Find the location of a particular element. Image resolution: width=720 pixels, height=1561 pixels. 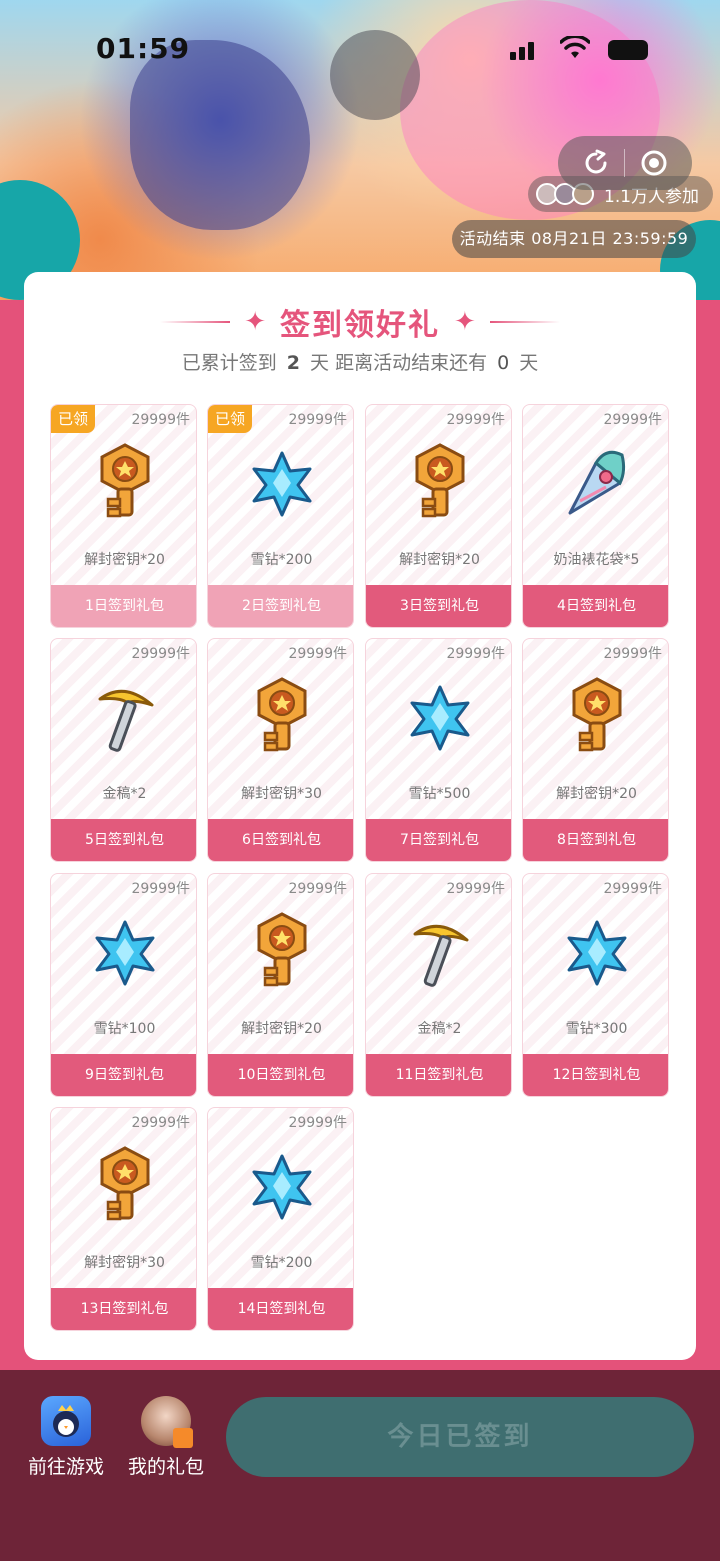

capsule-divider is located at coordinates (625, 163).